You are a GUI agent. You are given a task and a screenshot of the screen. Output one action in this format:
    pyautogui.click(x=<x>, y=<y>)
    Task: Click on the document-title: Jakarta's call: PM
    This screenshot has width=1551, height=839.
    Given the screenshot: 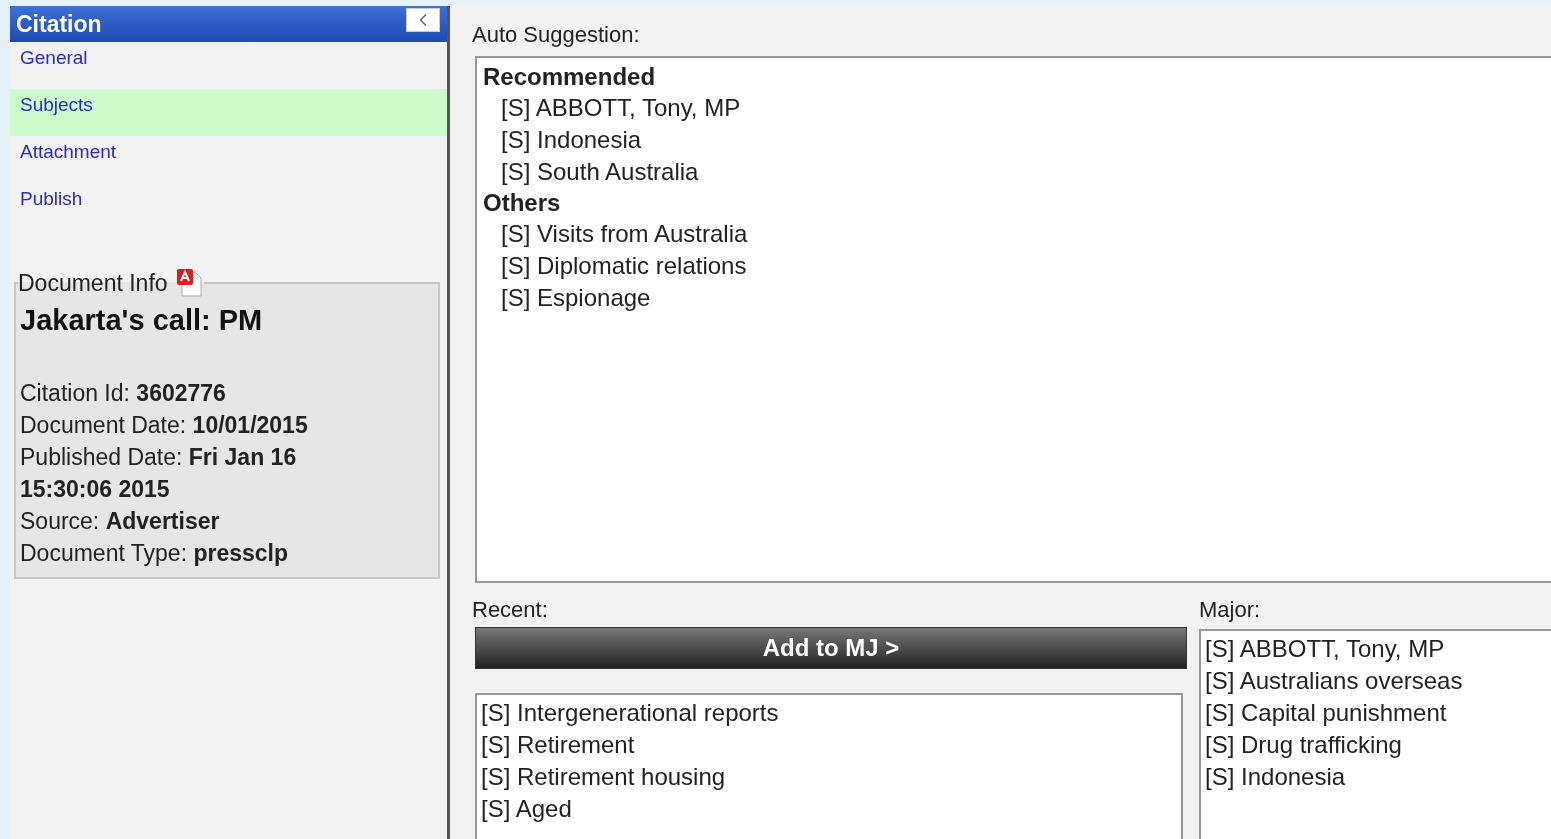 What is the action you would take?
    pyautogui.click(x=142, y=320)
    